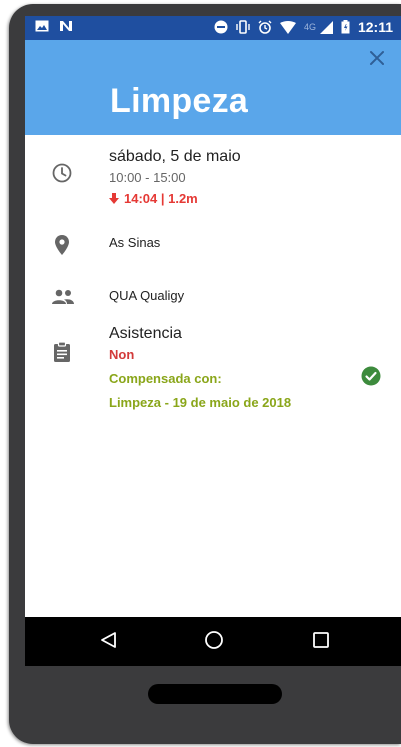  I want to click on clock-icon, so click(62, 173).